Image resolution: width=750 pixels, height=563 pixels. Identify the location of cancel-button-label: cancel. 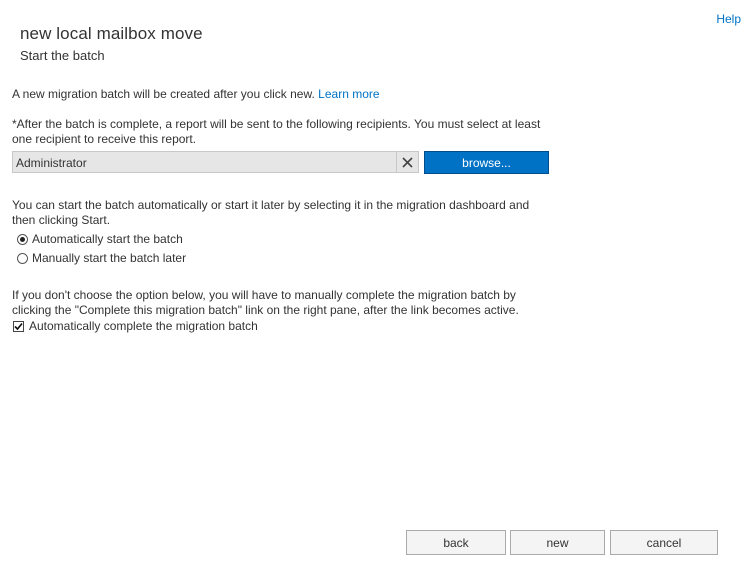
(664, 542).